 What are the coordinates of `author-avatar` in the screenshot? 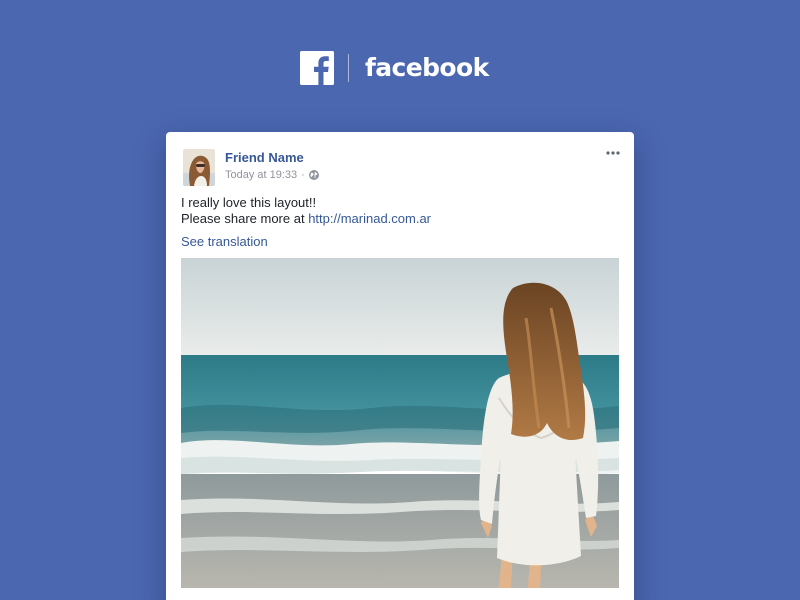 It's located at (199, 167).